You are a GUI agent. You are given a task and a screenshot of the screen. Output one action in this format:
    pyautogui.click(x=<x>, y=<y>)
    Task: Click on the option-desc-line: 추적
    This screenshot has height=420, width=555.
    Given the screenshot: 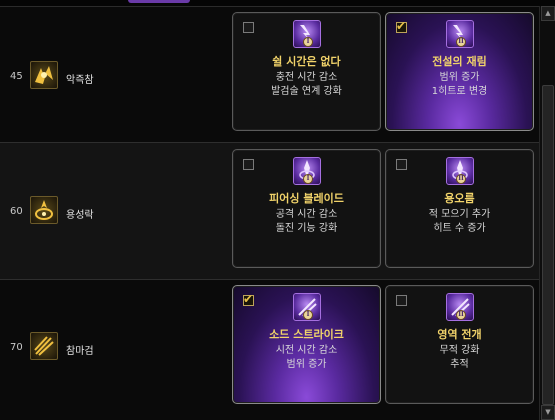 What is the action you would take?
    pyautogui.click(x=459, y=364)
    